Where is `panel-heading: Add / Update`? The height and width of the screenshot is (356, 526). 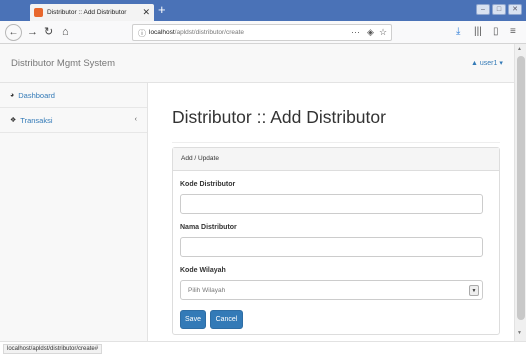 panel-heading: Add / Update is located at coordinates (336, 159).